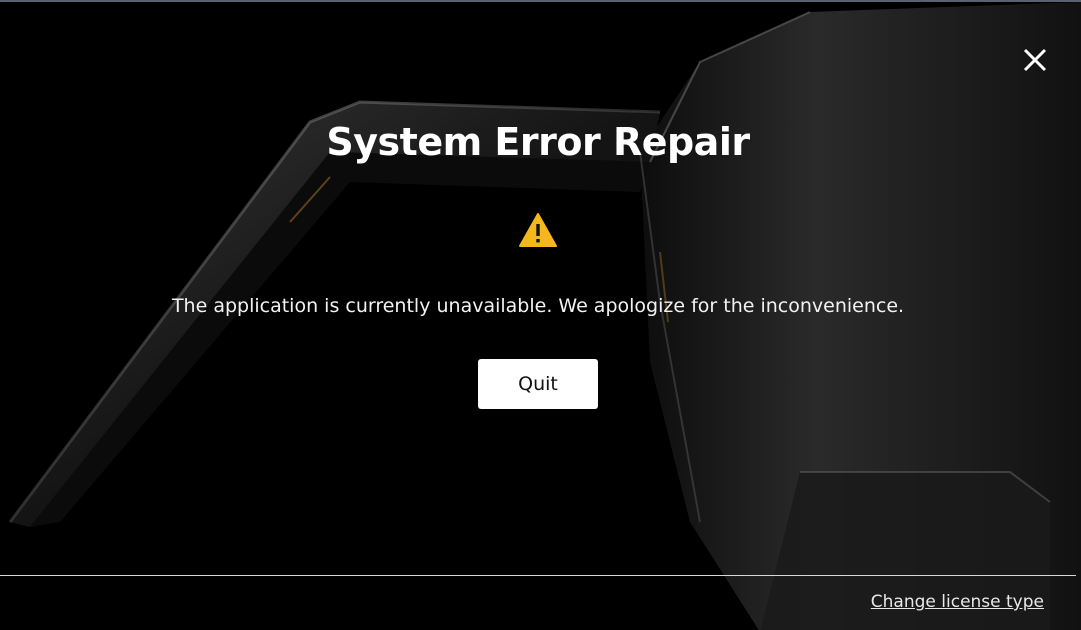  What do you see at coordinates (957, 602) in the screenshot?
I see `change-license-type-link: Change license type` at bounding box center [957, 602].